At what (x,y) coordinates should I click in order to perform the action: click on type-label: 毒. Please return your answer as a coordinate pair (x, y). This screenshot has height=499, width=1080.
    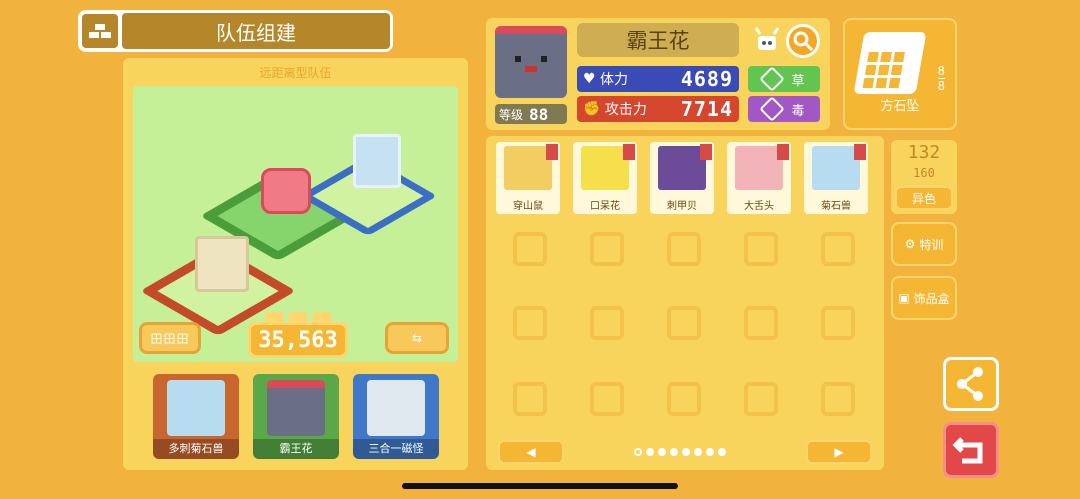
    Looking at the image, I should click on (798, 111).